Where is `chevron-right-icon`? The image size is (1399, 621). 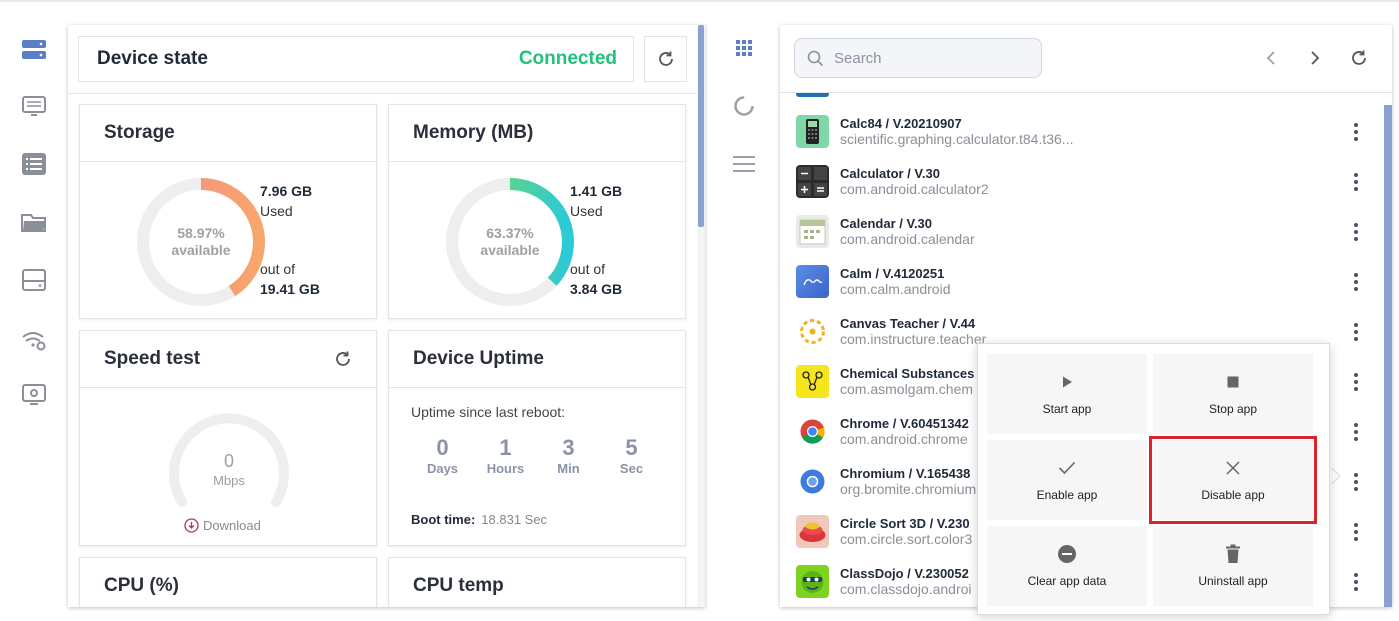 chevron-right-icon is located at coordinates (1315, 58).